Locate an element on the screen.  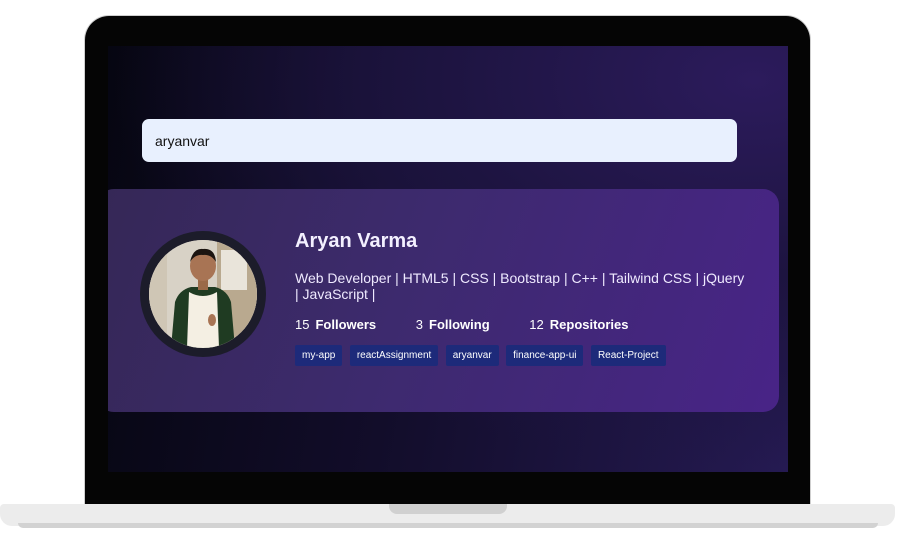
avatar-photo is located at coordinates (203, 294).